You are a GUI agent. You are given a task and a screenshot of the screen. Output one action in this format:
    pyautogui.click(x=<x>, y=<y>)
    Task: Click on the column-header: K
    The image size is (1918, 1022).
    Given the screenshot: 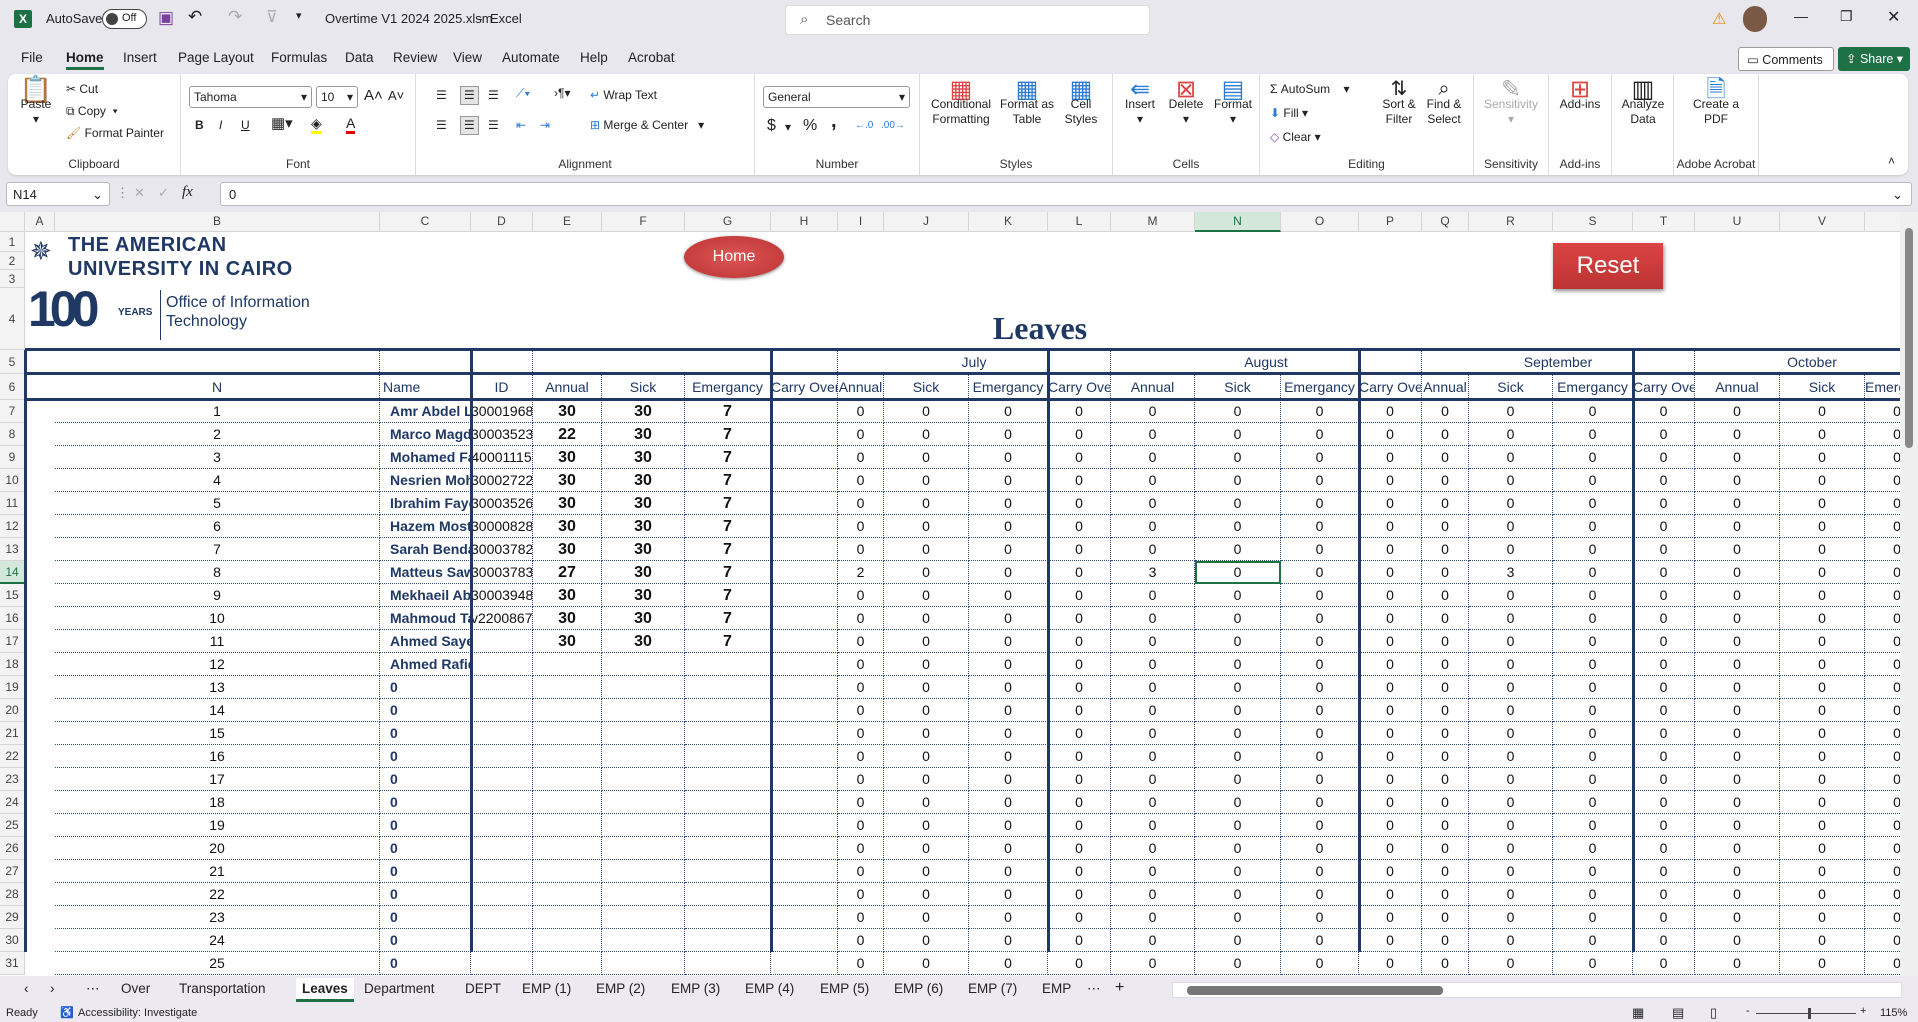 What is the action you would take?
    pyautogui.click(x=1008, y=222)
    